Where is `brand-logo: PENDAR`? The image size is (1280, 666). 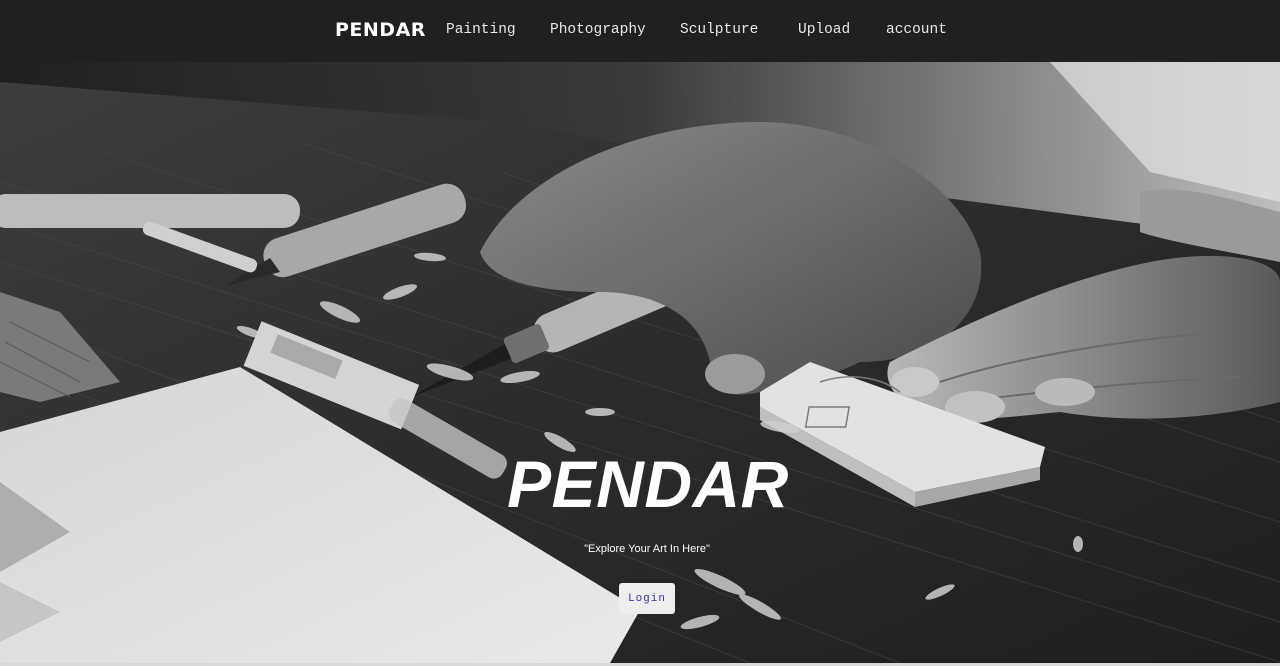 brand-logo: PENDAR is located at coordinates (380, 30).